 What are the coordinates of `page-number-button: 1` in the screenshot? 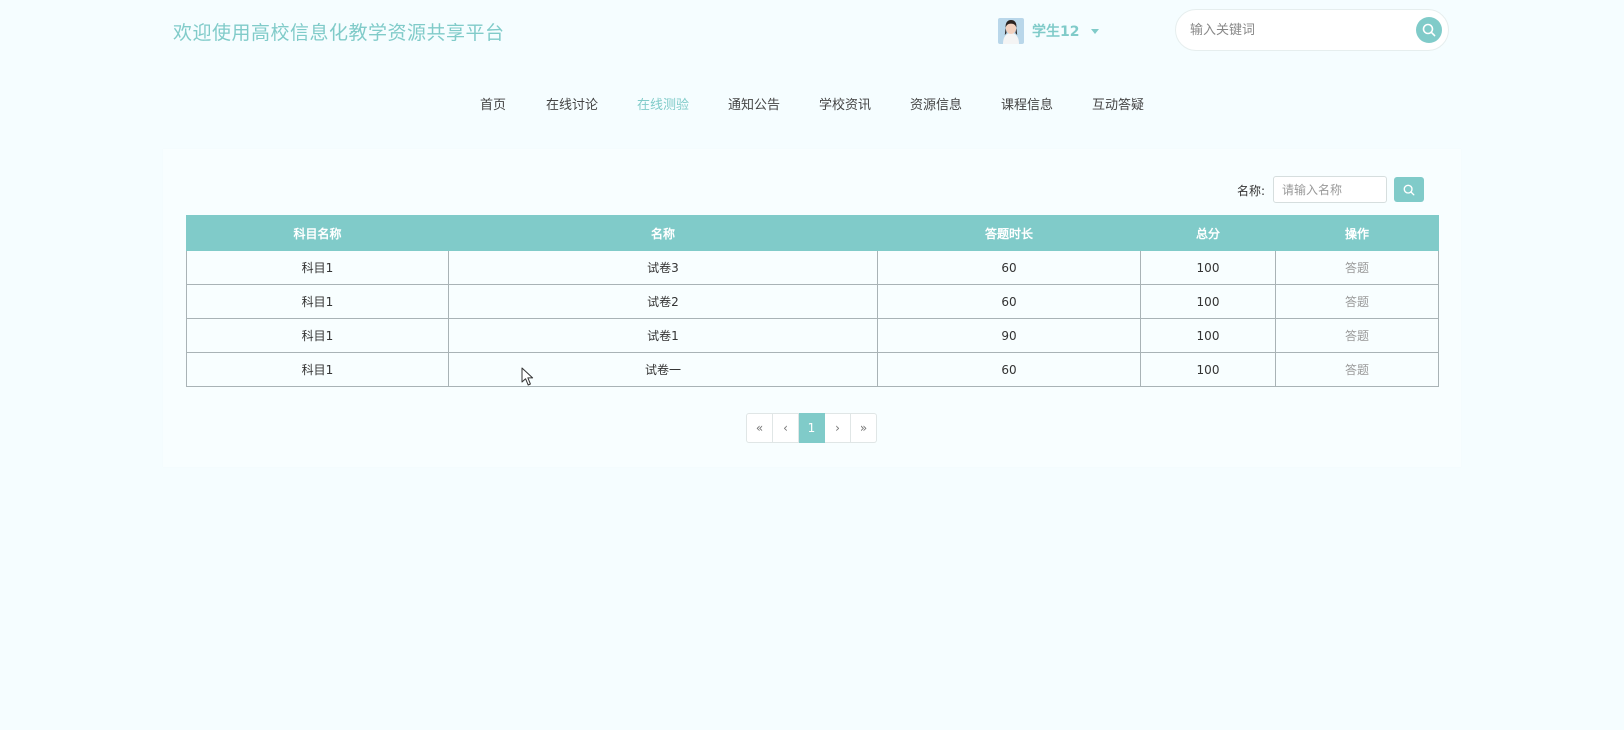 It's located at (812, 428).